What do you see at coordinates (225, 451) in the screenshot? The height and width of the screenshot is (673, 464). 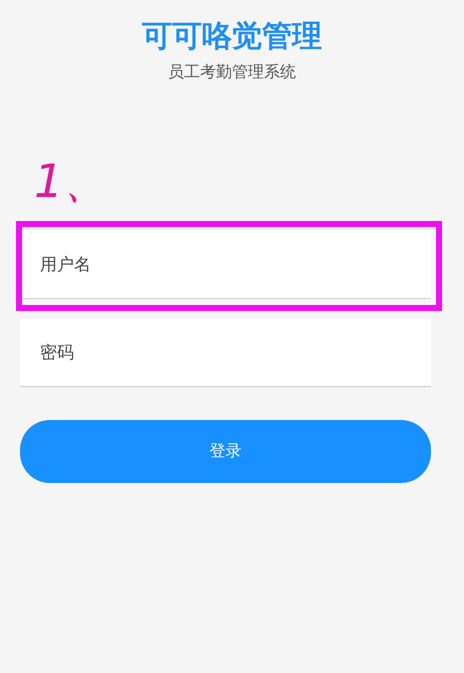 I see `login-button: 登录` at bounding box center [225, 451].